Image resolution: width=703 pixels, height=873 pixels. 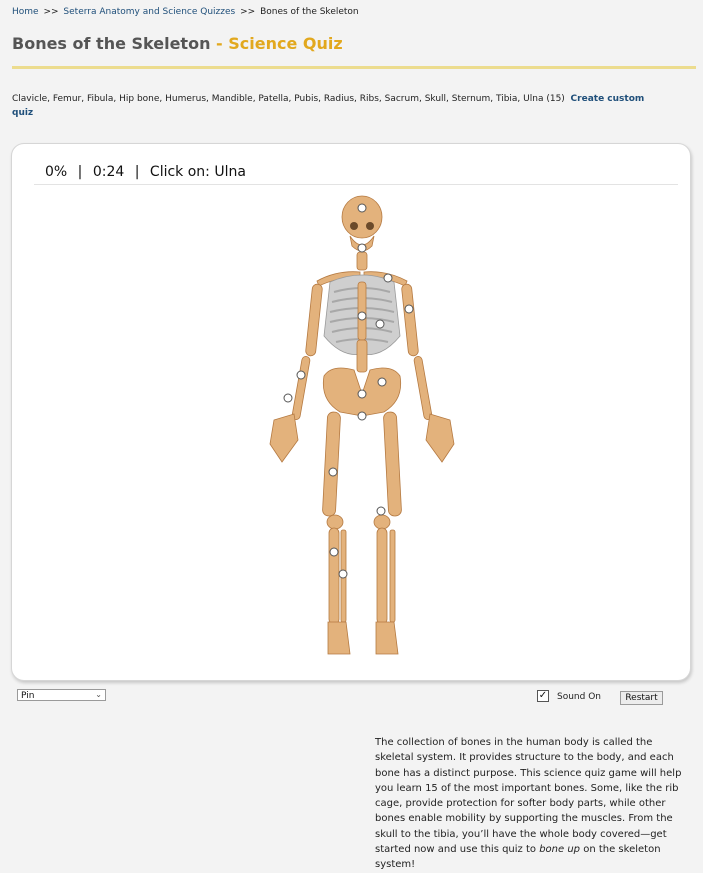 What do you see at coordinates (382, 522) in the screenshot?
I see `patella-right-shape` at bounding box center [382, 522].